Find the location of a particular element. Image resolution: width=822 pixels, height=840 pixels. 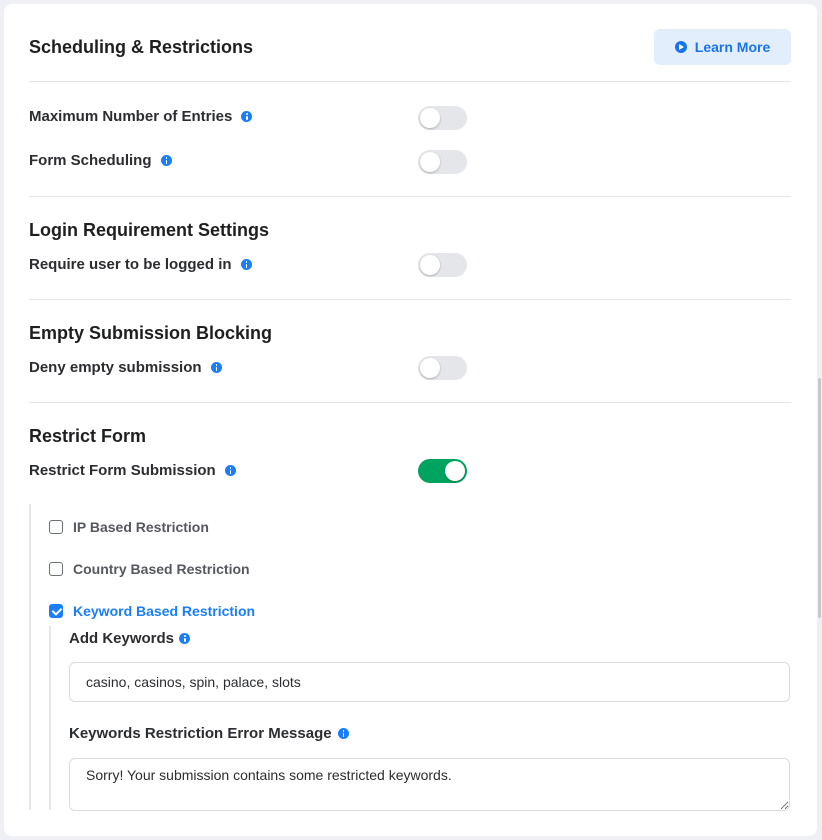

keyword-restriction-label: Keyword Based Restriction is located at coordinates (164, 611).